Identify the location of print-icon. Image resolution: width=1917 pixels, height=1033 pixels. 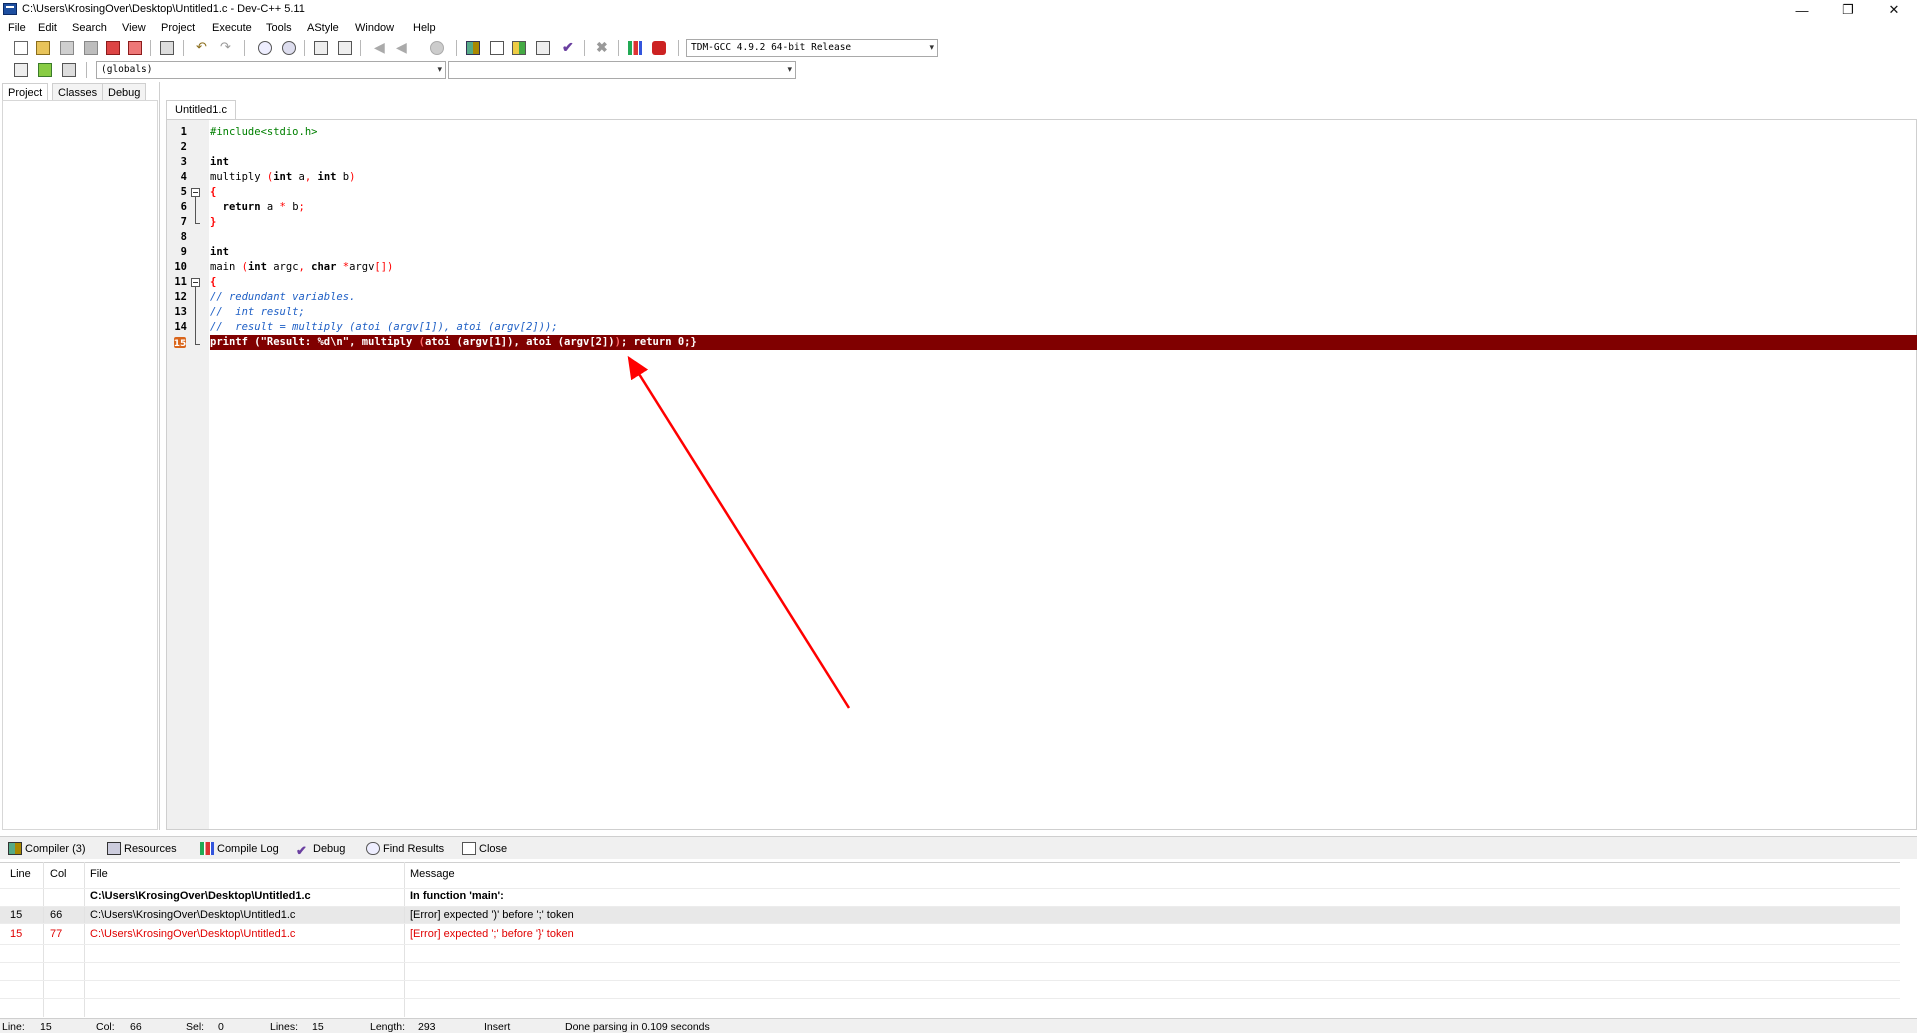
(167, 48).